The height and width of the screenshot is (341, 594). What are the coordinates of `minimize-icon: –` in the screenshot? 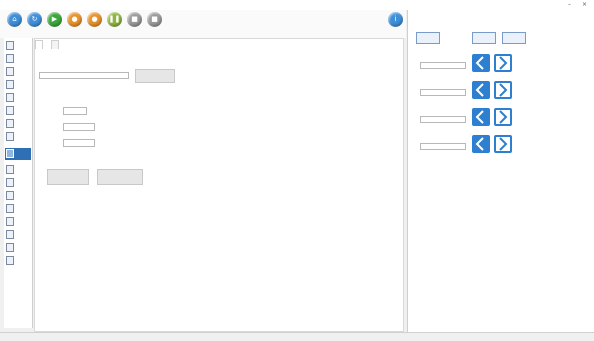 It's located at (569, 5).